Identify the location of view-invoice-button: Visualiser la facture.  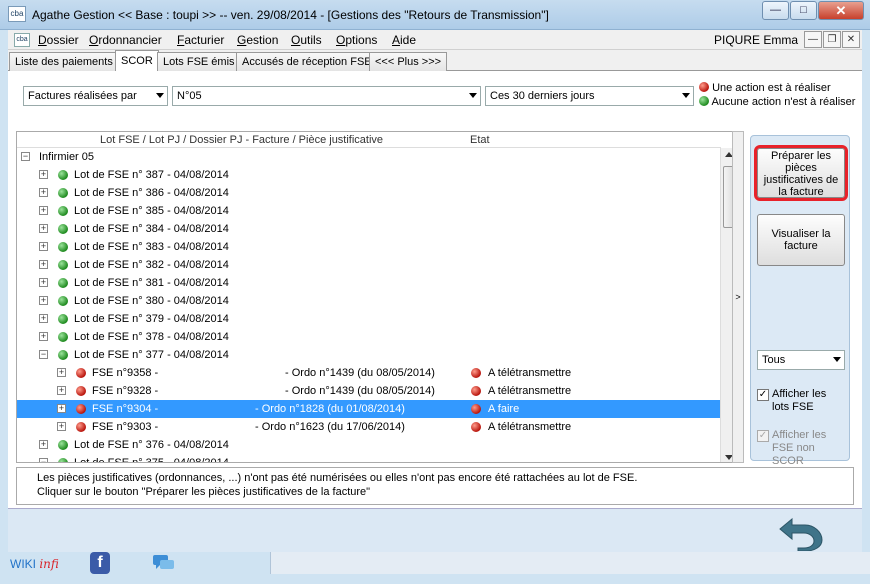
(801, 240).